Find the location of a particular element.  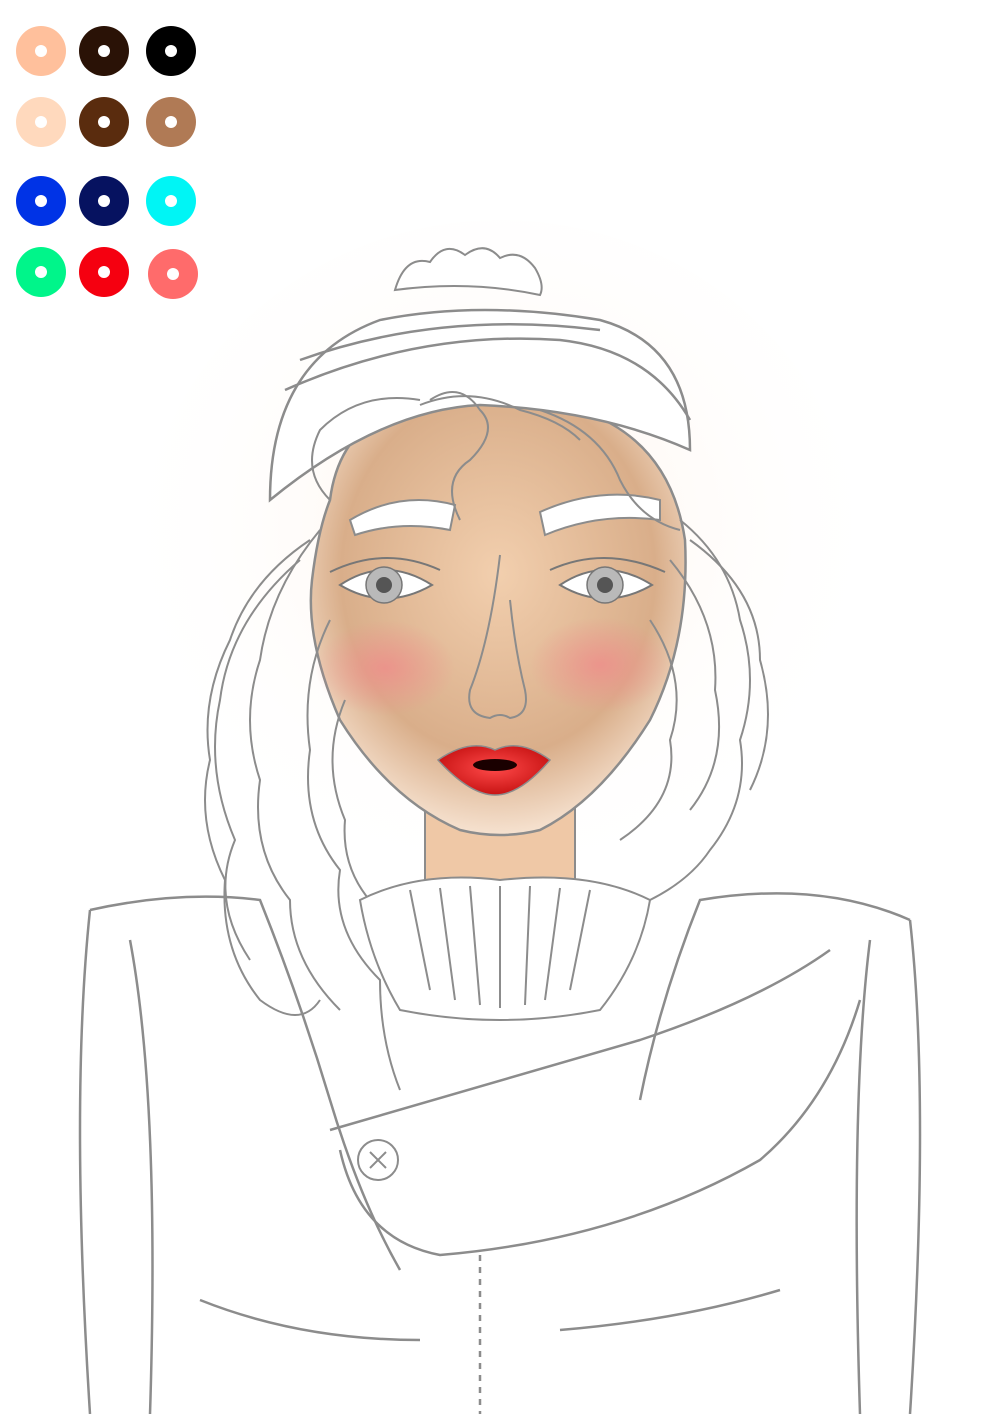

coat-button is located at coordinates (378, 1160).